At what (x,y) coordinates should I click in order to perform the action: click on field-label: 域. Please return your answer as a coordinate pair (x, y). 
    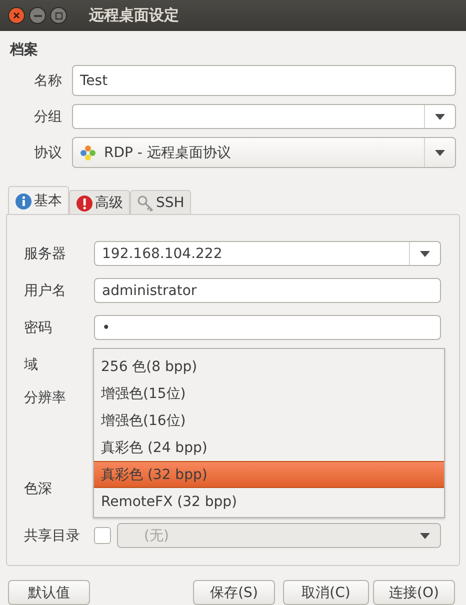
    Looking at the image, I should click on (31, 365).